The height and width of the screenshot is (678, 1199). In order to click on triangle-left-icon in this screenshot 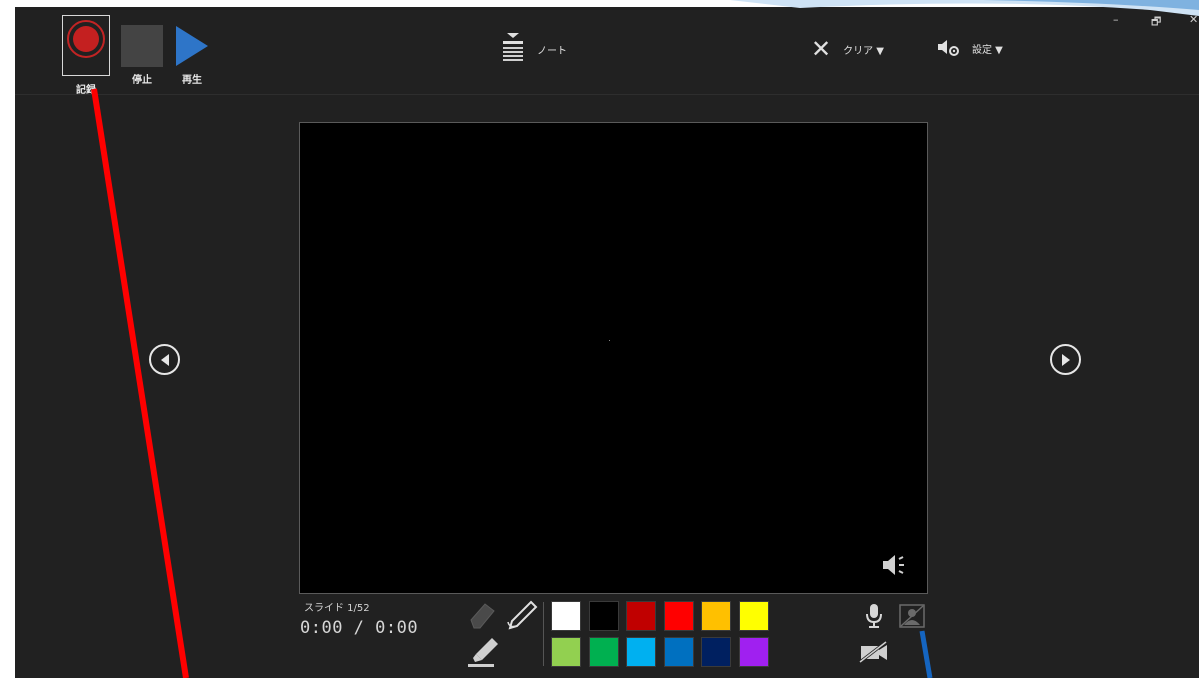, I will do `click(164, 359)`.